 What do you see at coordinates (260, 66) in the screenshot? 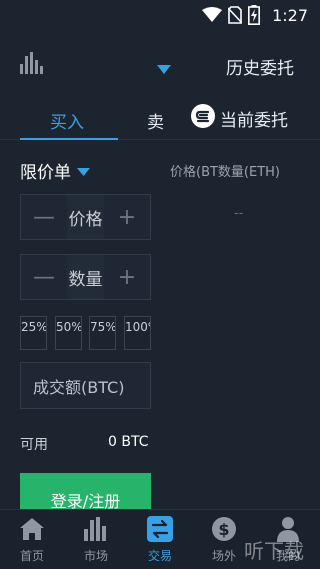
I see `history-orders-link: 历史委托` at bounding box center [260, 66].